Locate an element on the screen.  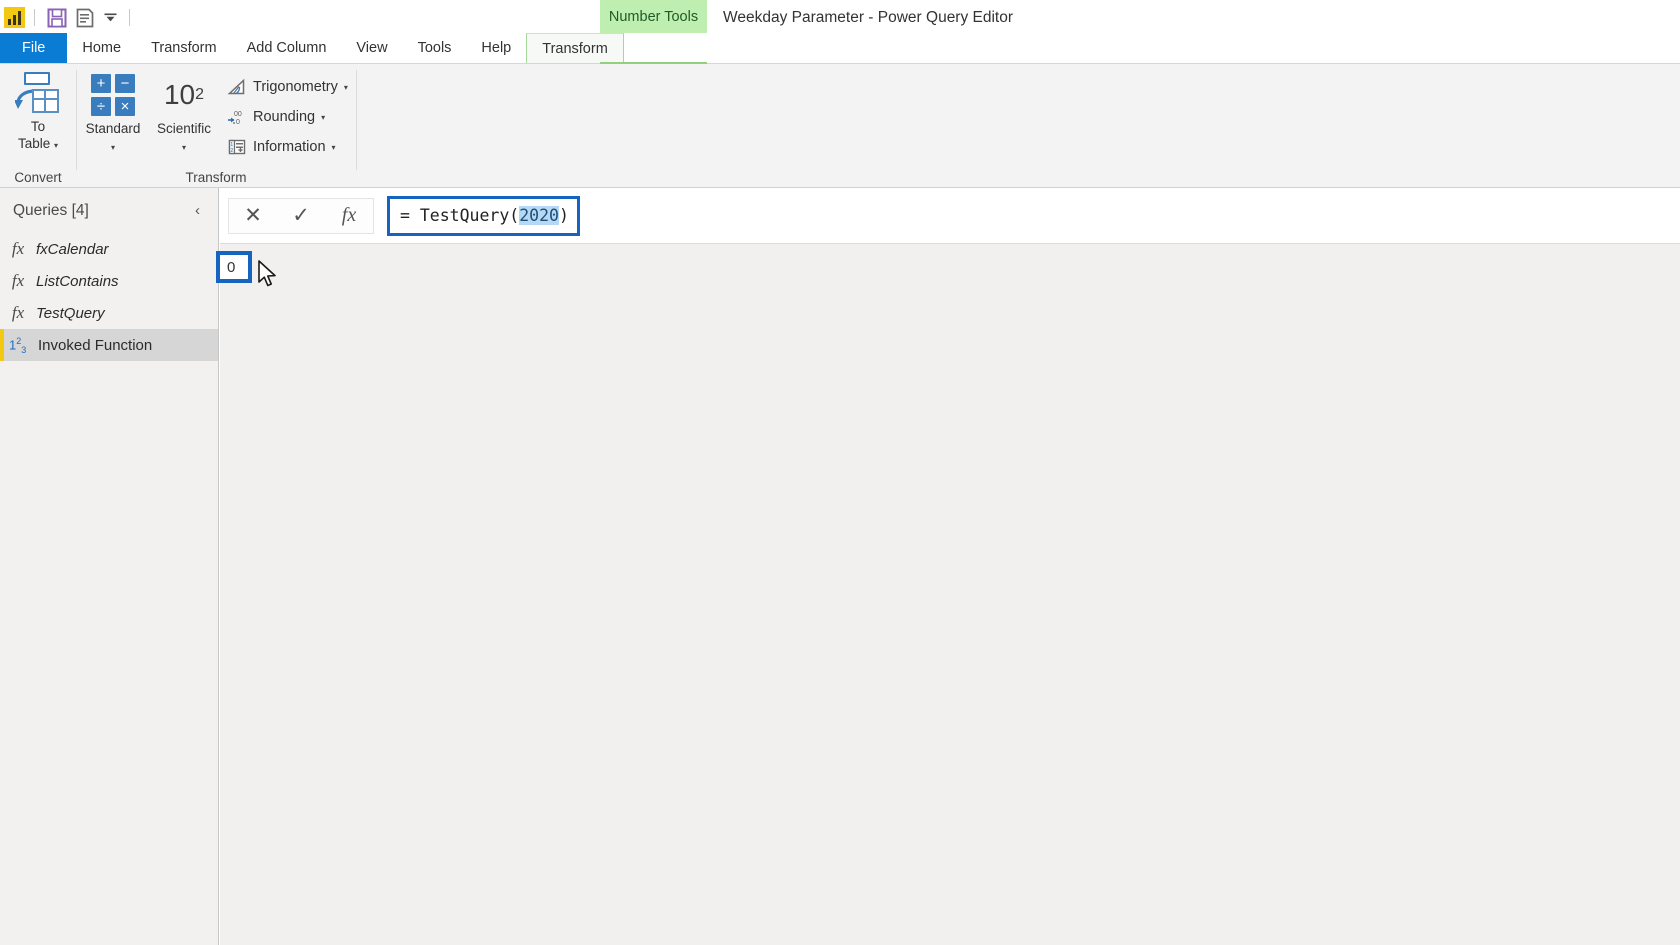
tab-tools: Tools is located at coordinates (435, 48).